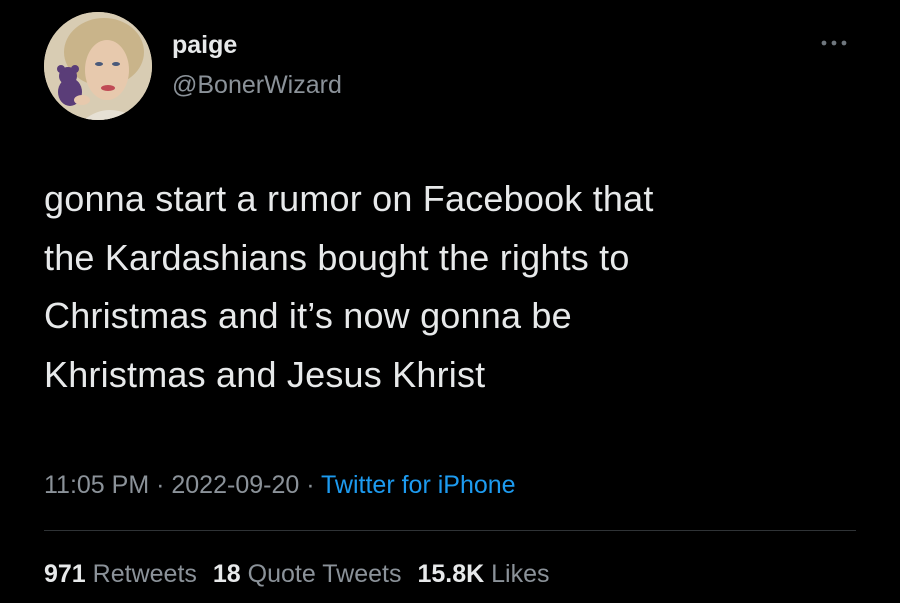 The width and height of the screenshot is (900, 603). I want to click on avatar-portrait-icon, so click(98, 66).